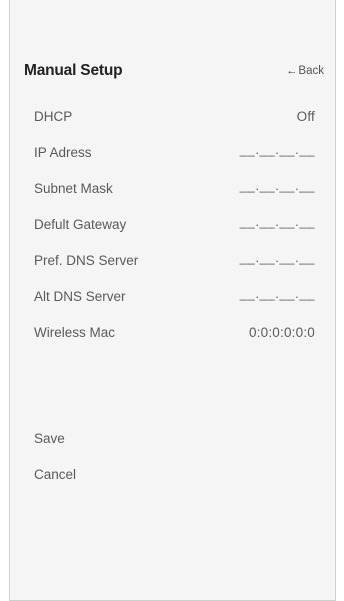 Image resolution: width=344 pixels, height=601 pixels. I want to click on page-title: Manual Setup, so click(73, 70).